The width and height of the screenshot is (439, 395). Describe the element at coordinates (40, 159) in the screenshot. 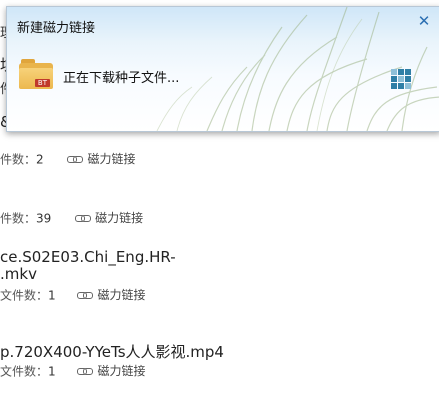

I see `file-count: 2` at that location.